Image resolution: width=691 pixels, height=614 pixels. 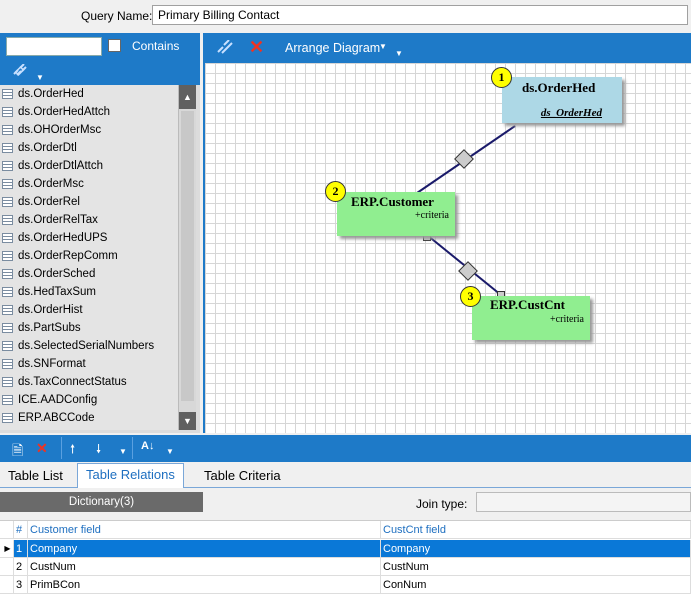 I want to click on scroll-down-icon: ▼, so click(x=187, y=421).